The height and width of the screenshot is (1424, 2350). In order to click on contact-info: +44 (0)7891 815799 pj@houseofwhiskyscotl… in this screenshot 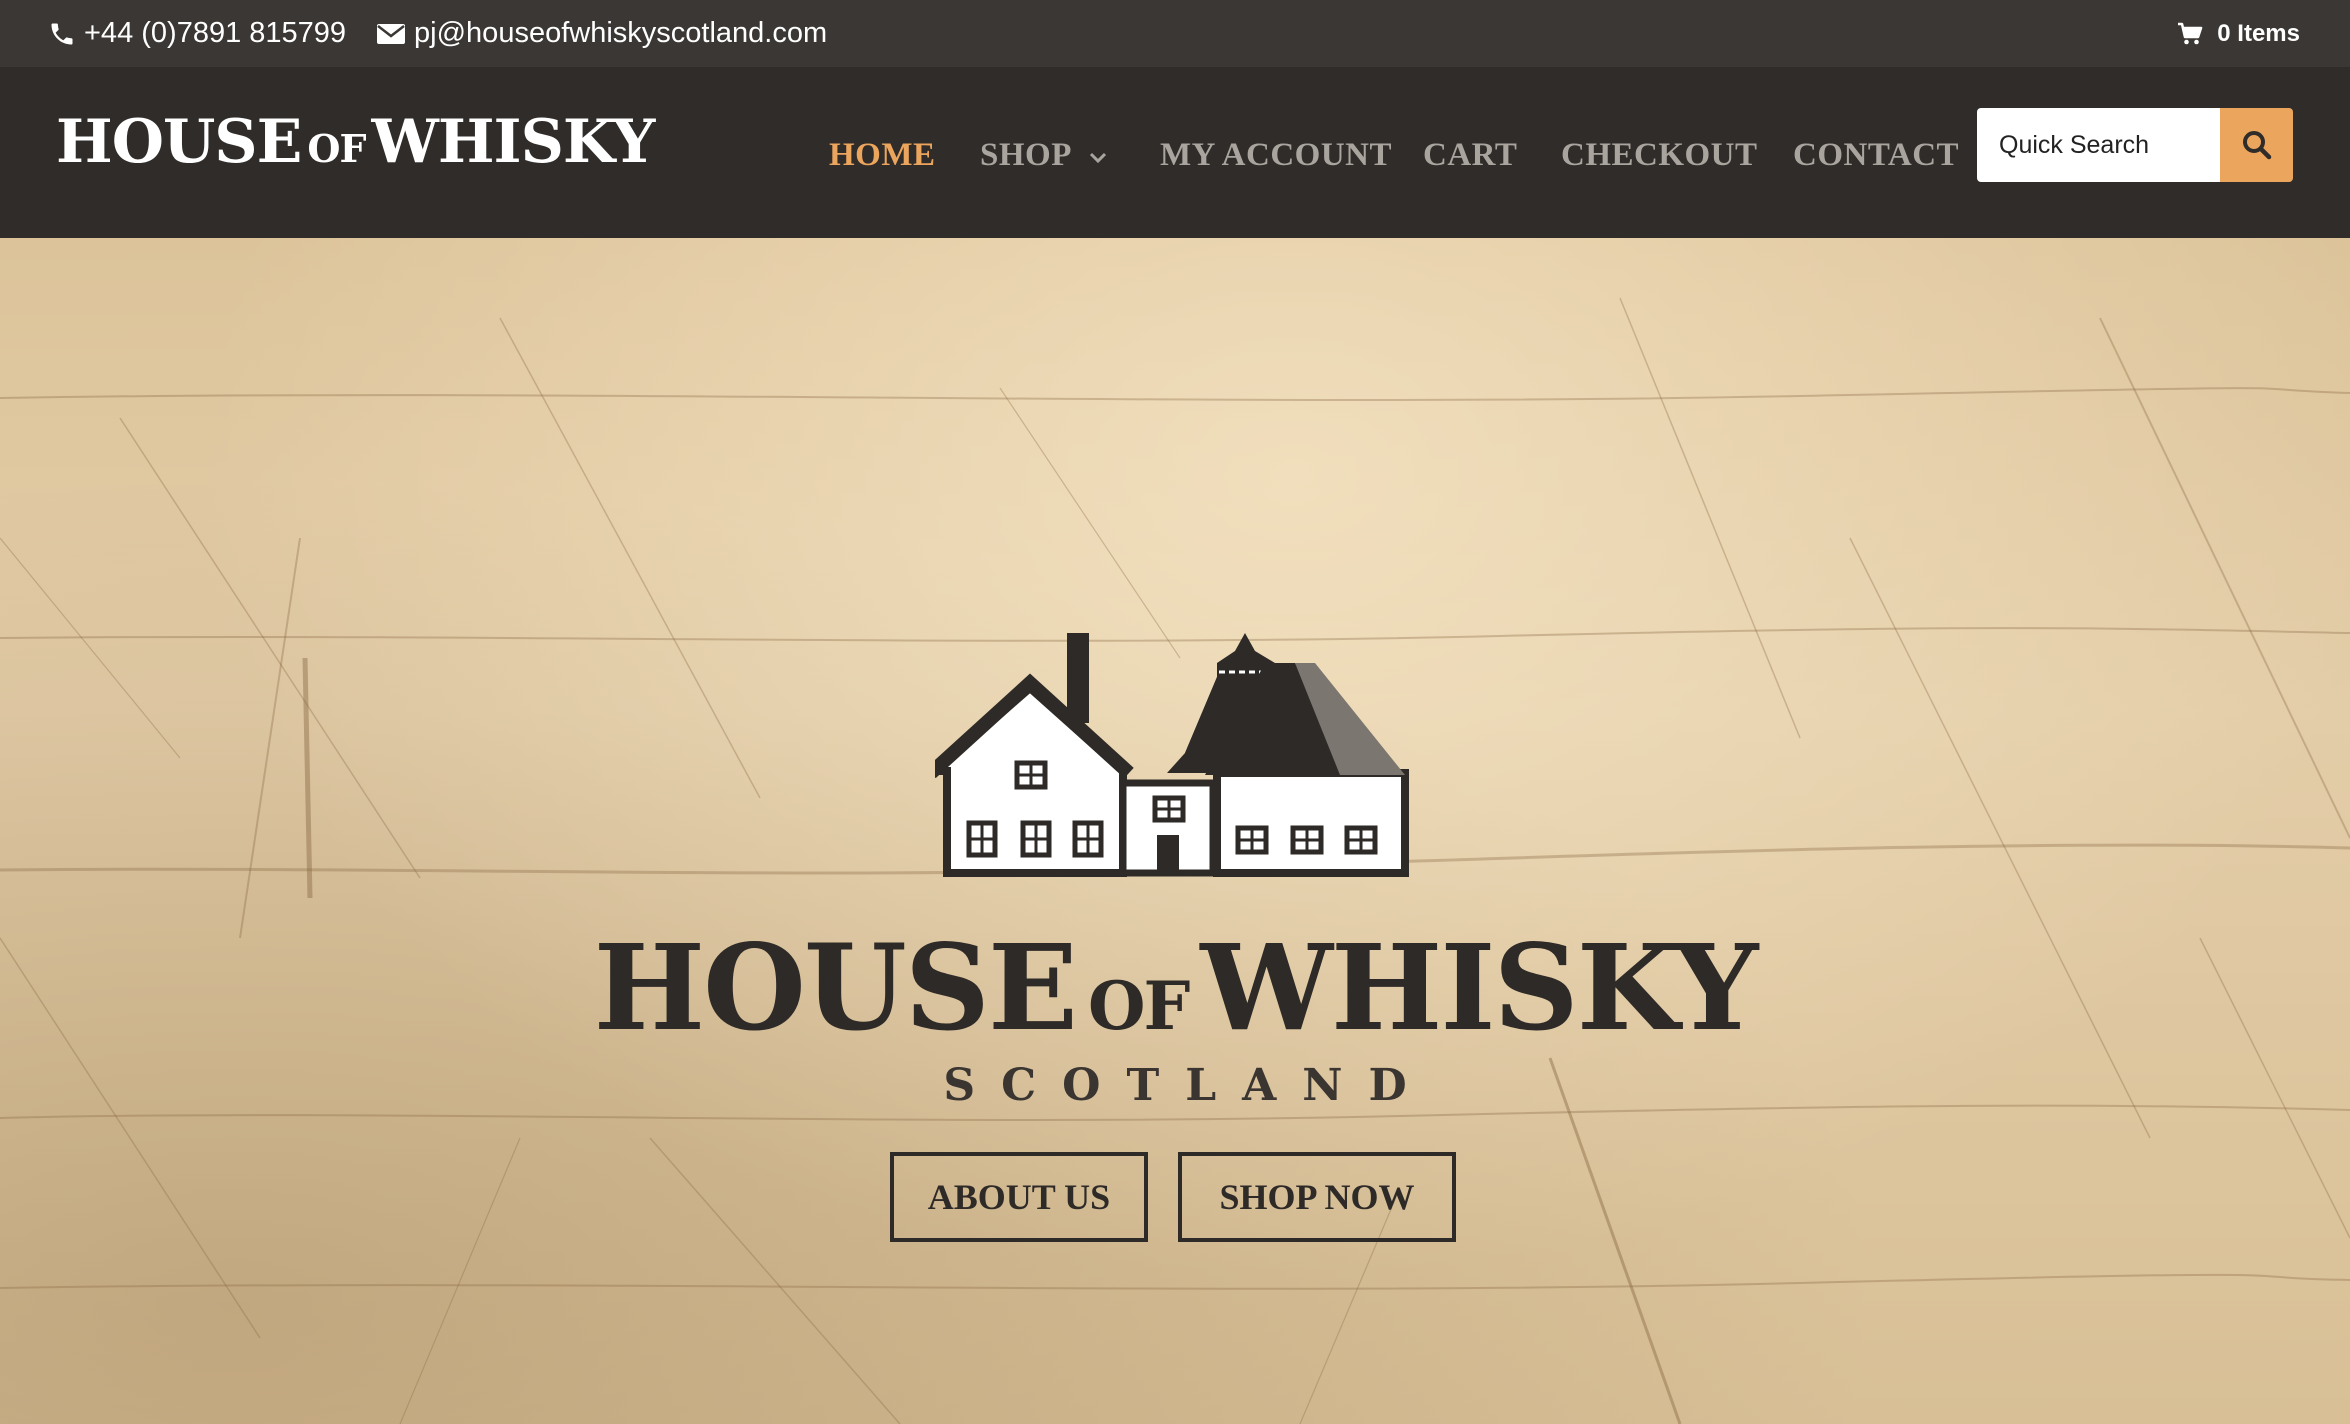, I will do `click(437, 33)`.